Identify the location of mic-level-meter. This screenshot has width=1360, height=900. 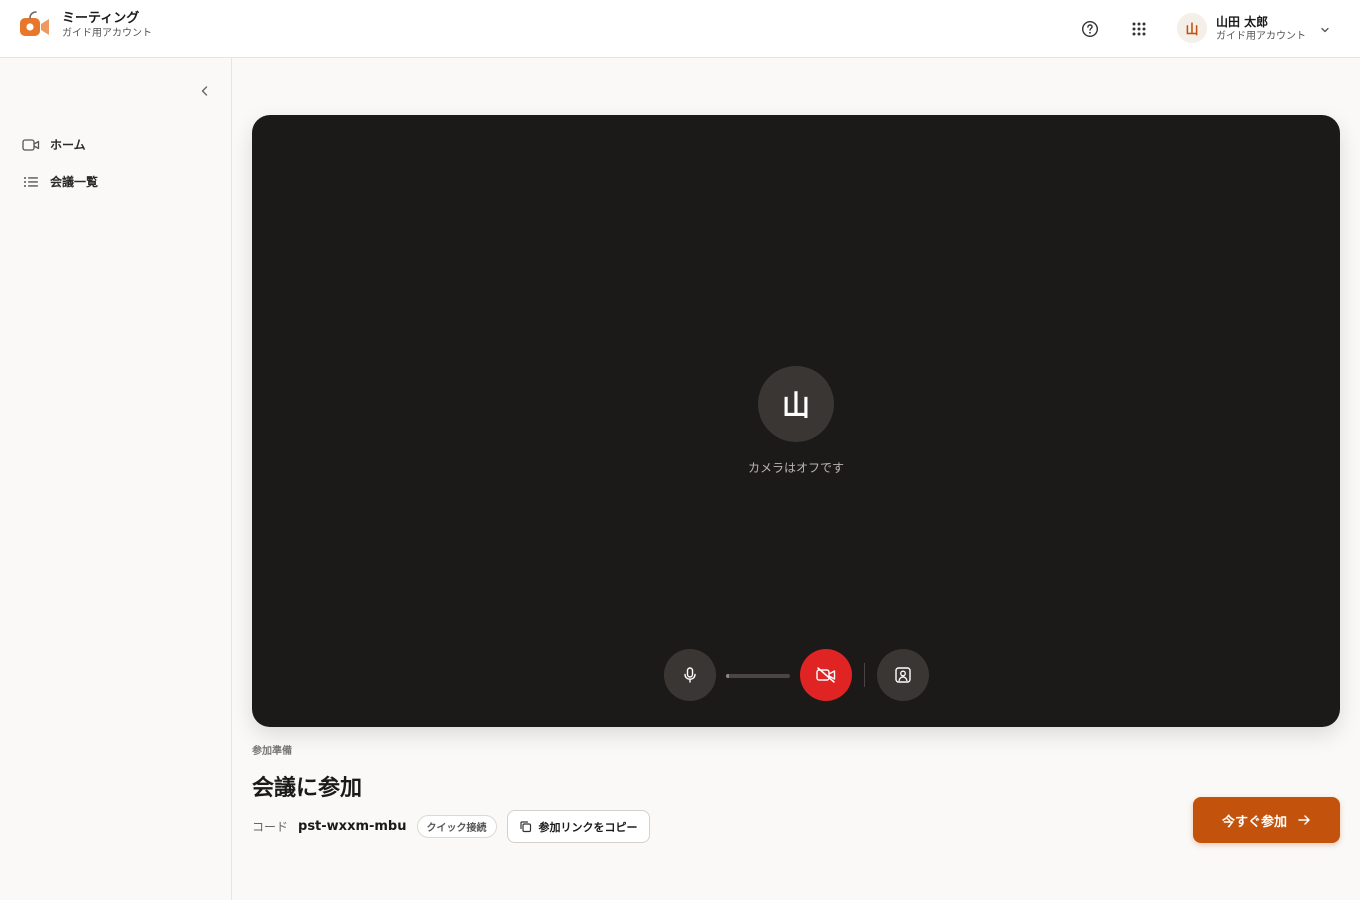
(758, 676).